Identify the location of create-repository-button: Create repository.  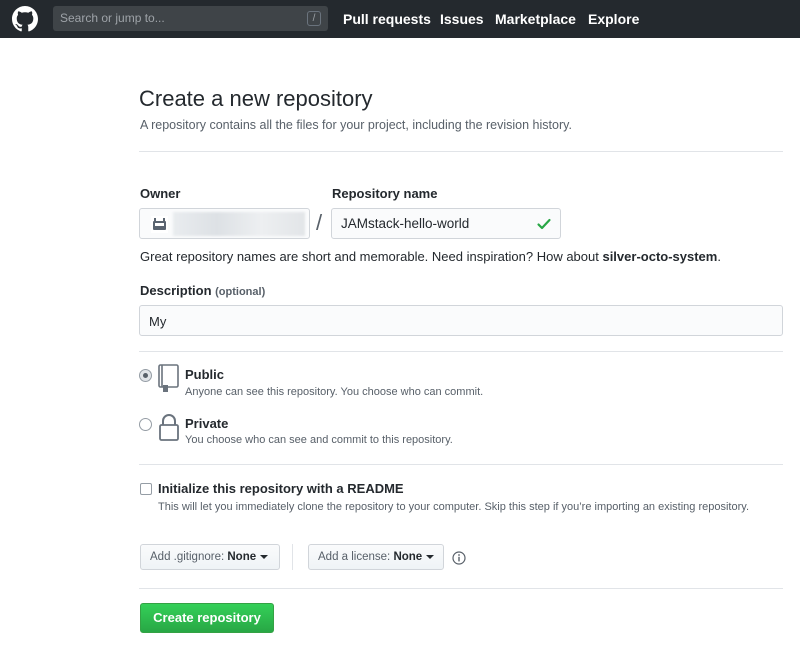
(207, 618).